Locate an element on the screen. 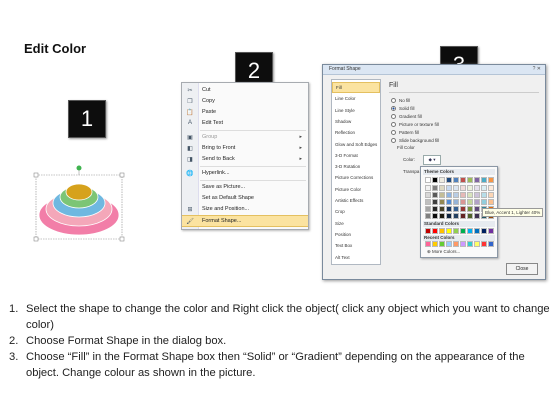 This screenshot has height=420, width=560. layer-gold is located at coordinates (79, 192).